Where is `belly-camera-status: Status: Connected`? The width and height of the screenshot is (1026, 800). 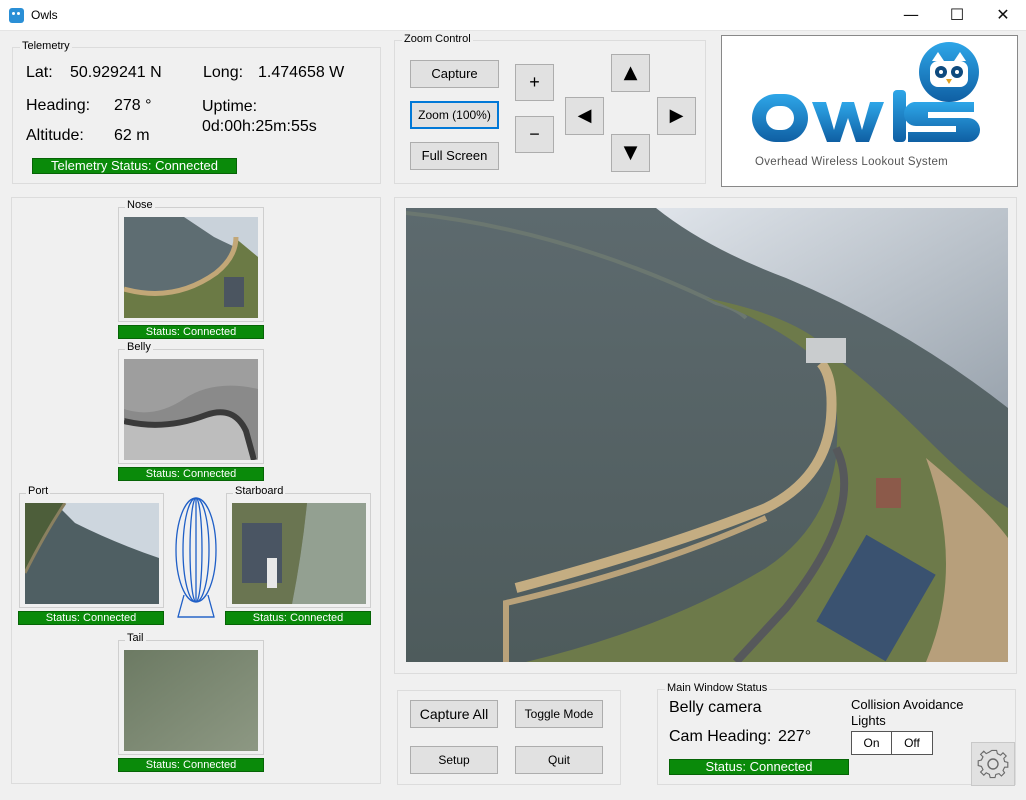 belly-camera-status: Status: Connected is located at coordinates (191, 474).